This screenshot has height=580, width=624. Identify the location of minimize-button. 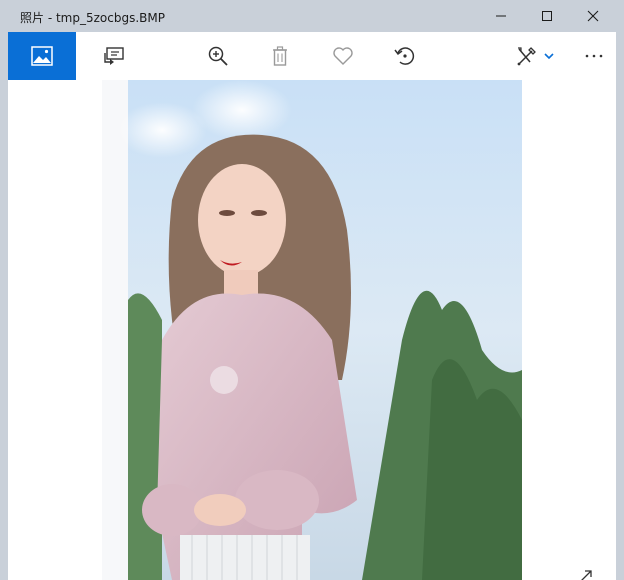
(501, 16).